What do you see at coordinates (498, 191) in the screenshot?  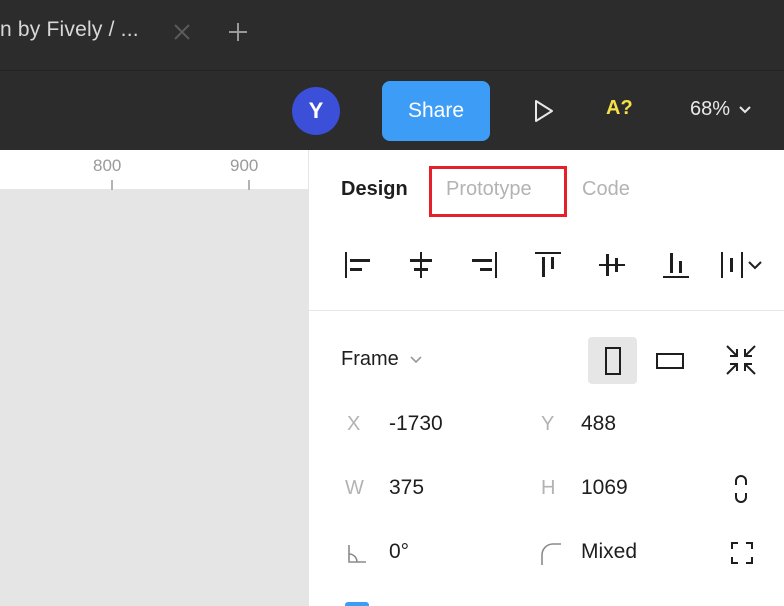 I see `prototype-highlight-box` at bounding box center [498, 191].